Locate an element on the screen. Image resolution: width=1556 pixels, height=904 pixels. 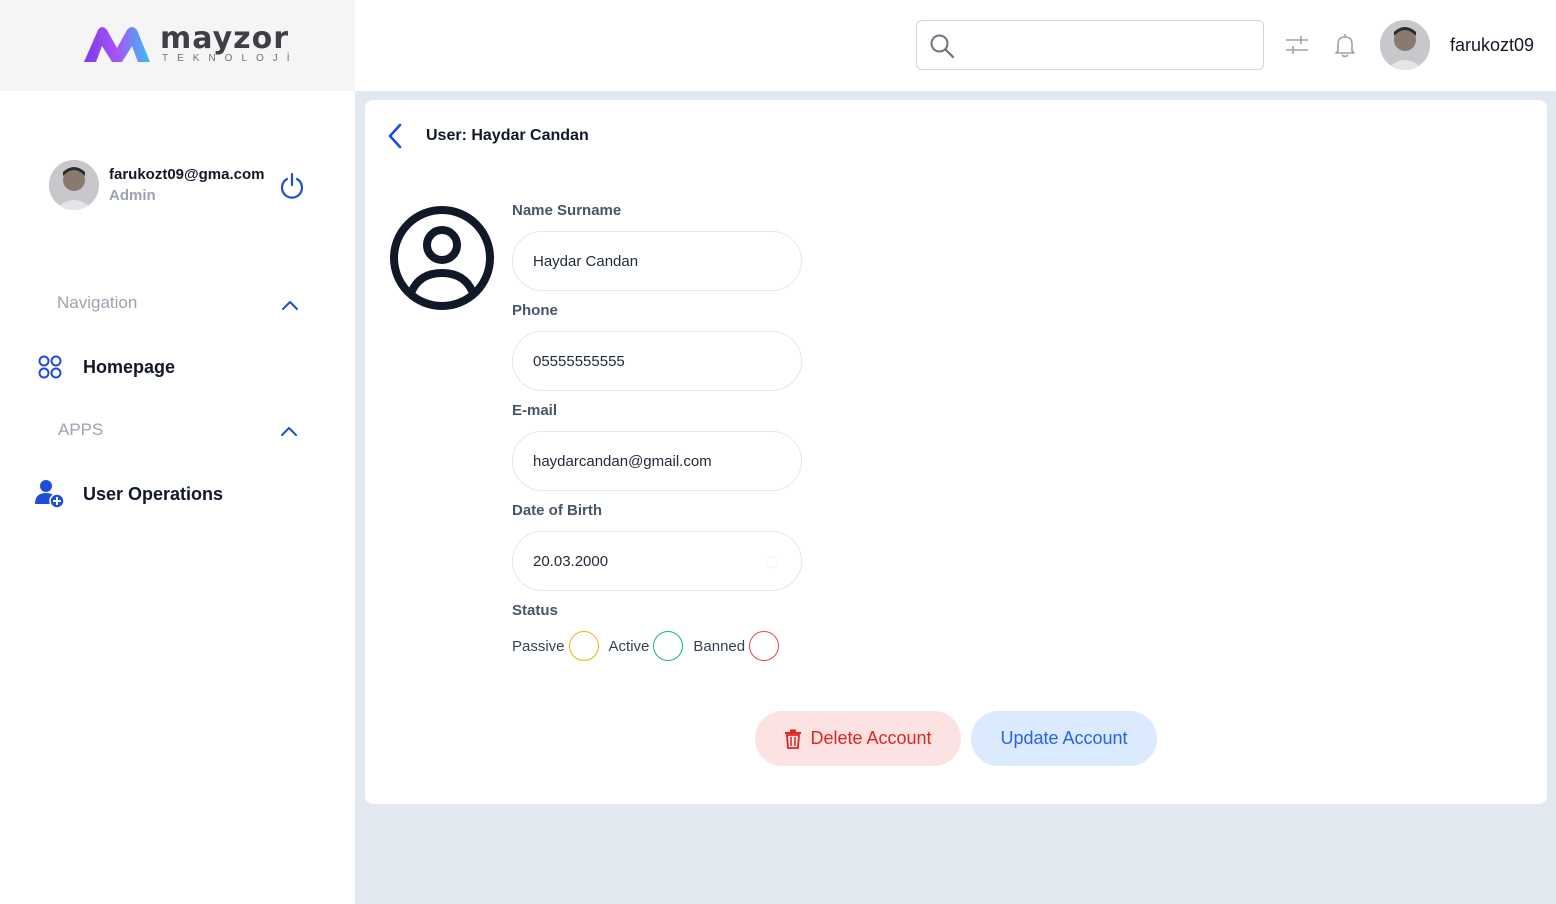
username: farukozt09 is located at coordinates (1492, 45).